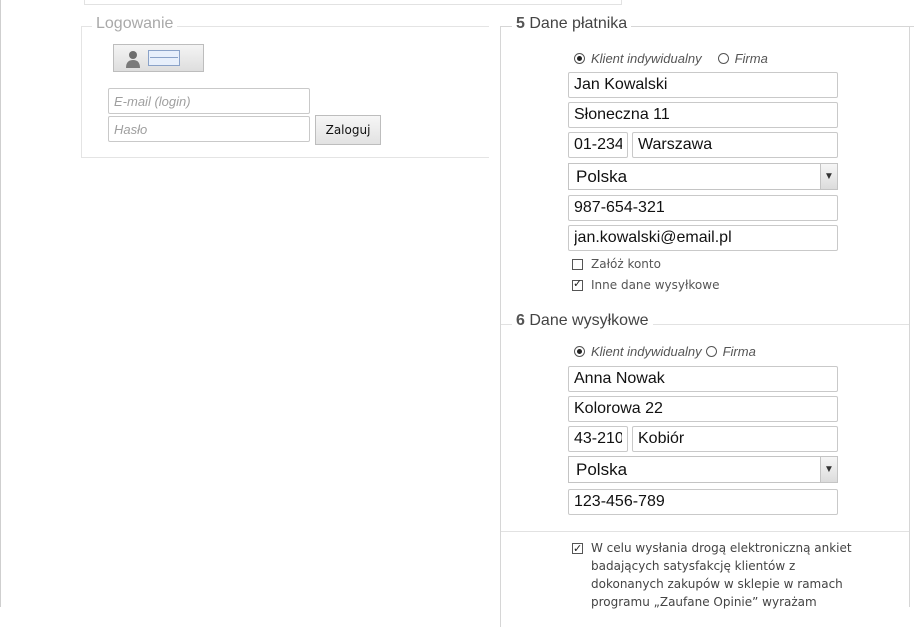  What do you see at coordinates (626, 264) in the screenshot?
I see `create-account-label: Załóż konto` at bounding box center [626, 264].